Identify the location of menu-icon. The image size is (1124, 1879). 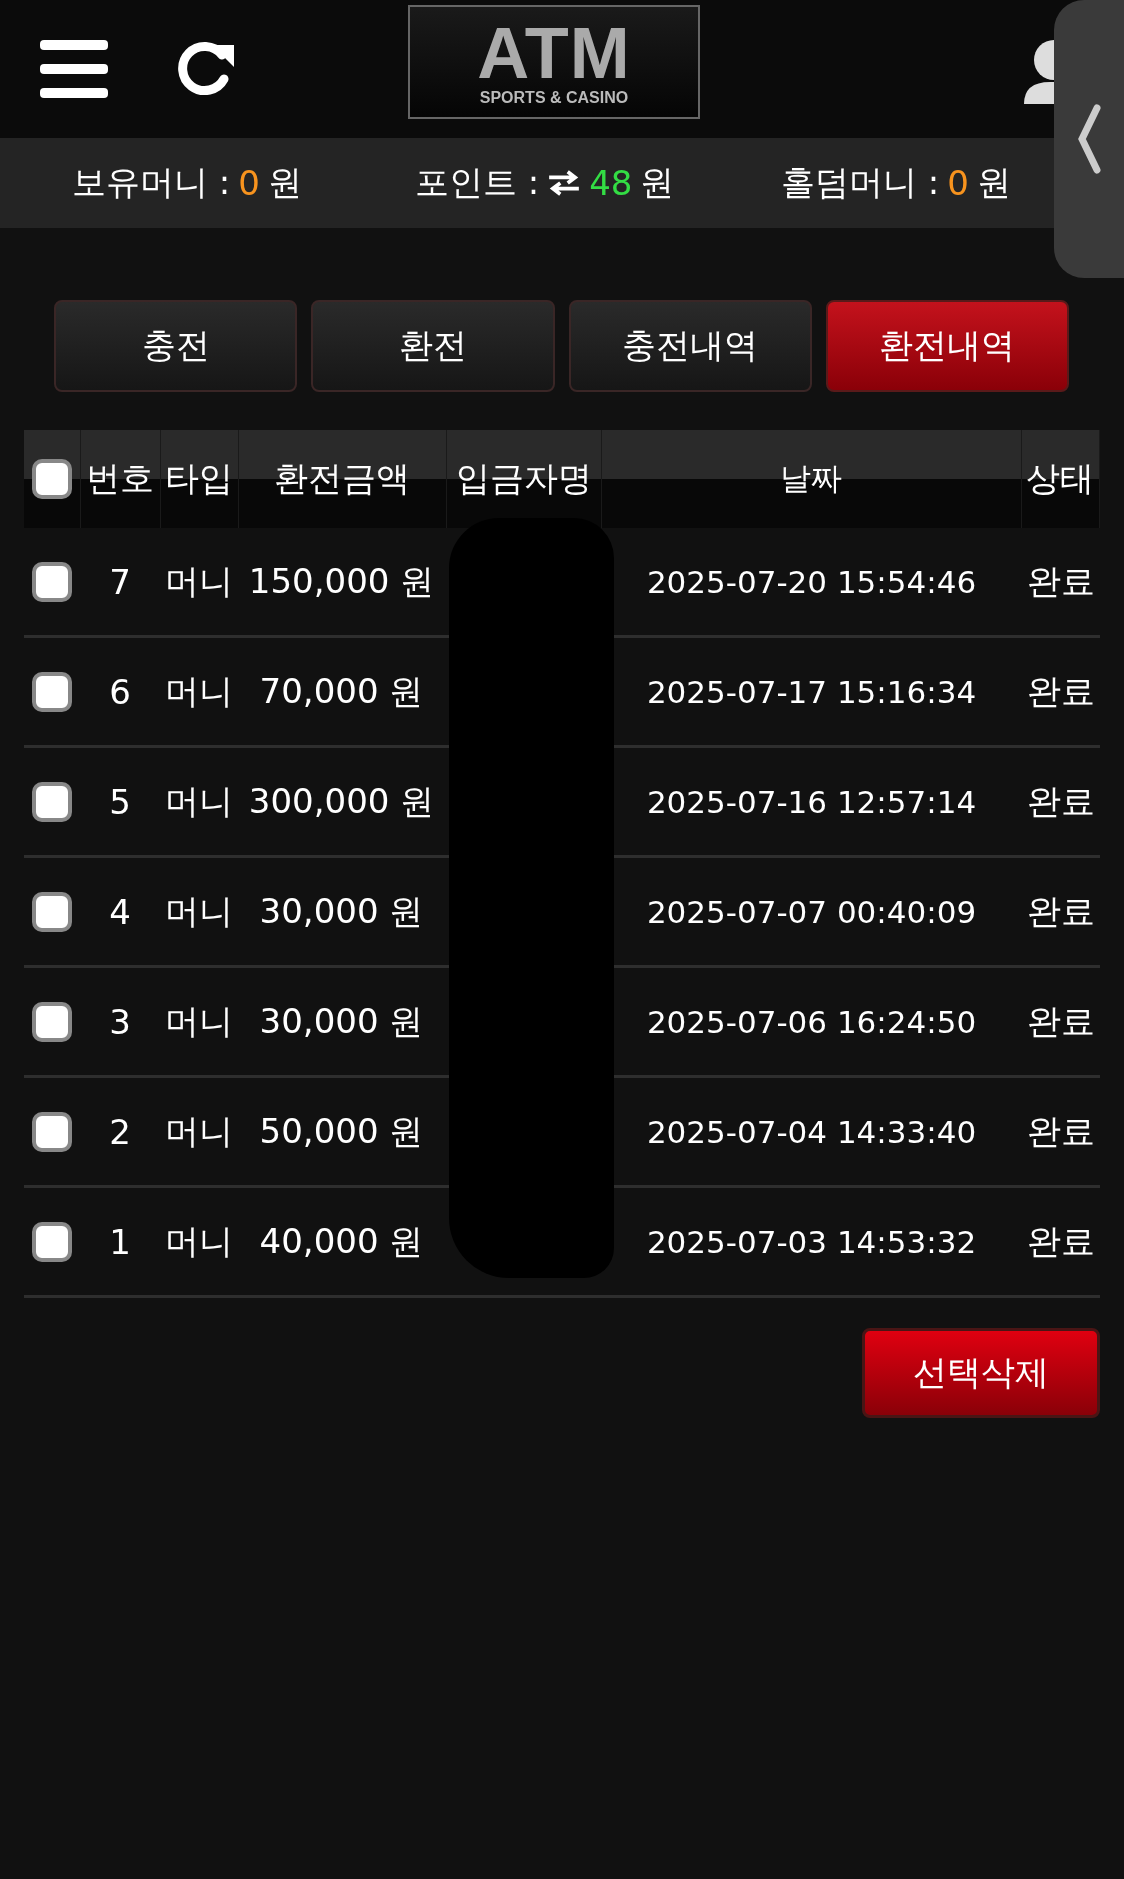
(74, 69).